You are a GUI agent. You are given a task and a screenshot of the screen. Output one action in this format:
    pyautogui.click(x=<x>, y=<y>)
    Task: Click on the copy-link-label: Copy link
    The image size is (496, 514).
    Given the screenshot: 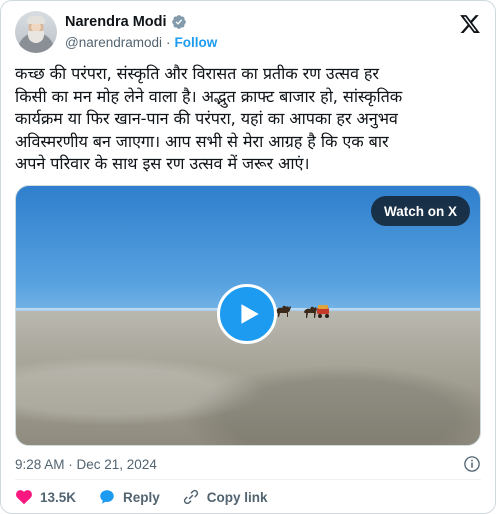 What is the action you would take?
    pyautogui.click(x=237, y=497)
    